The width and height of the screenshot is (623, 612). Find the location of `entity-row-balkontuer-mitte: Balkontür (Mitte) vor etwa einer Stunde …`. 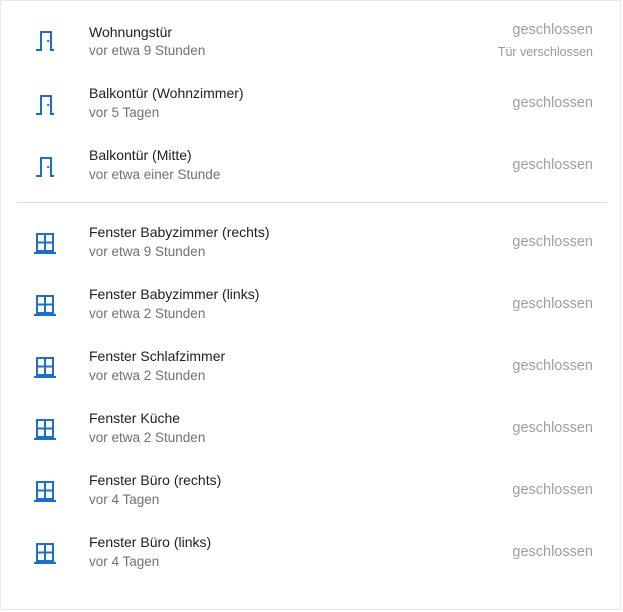

entity-row-balkontuer-mitte: Balkontür (Mitte) vor etwa einer Stunde … is located at coordinates (311, 165).